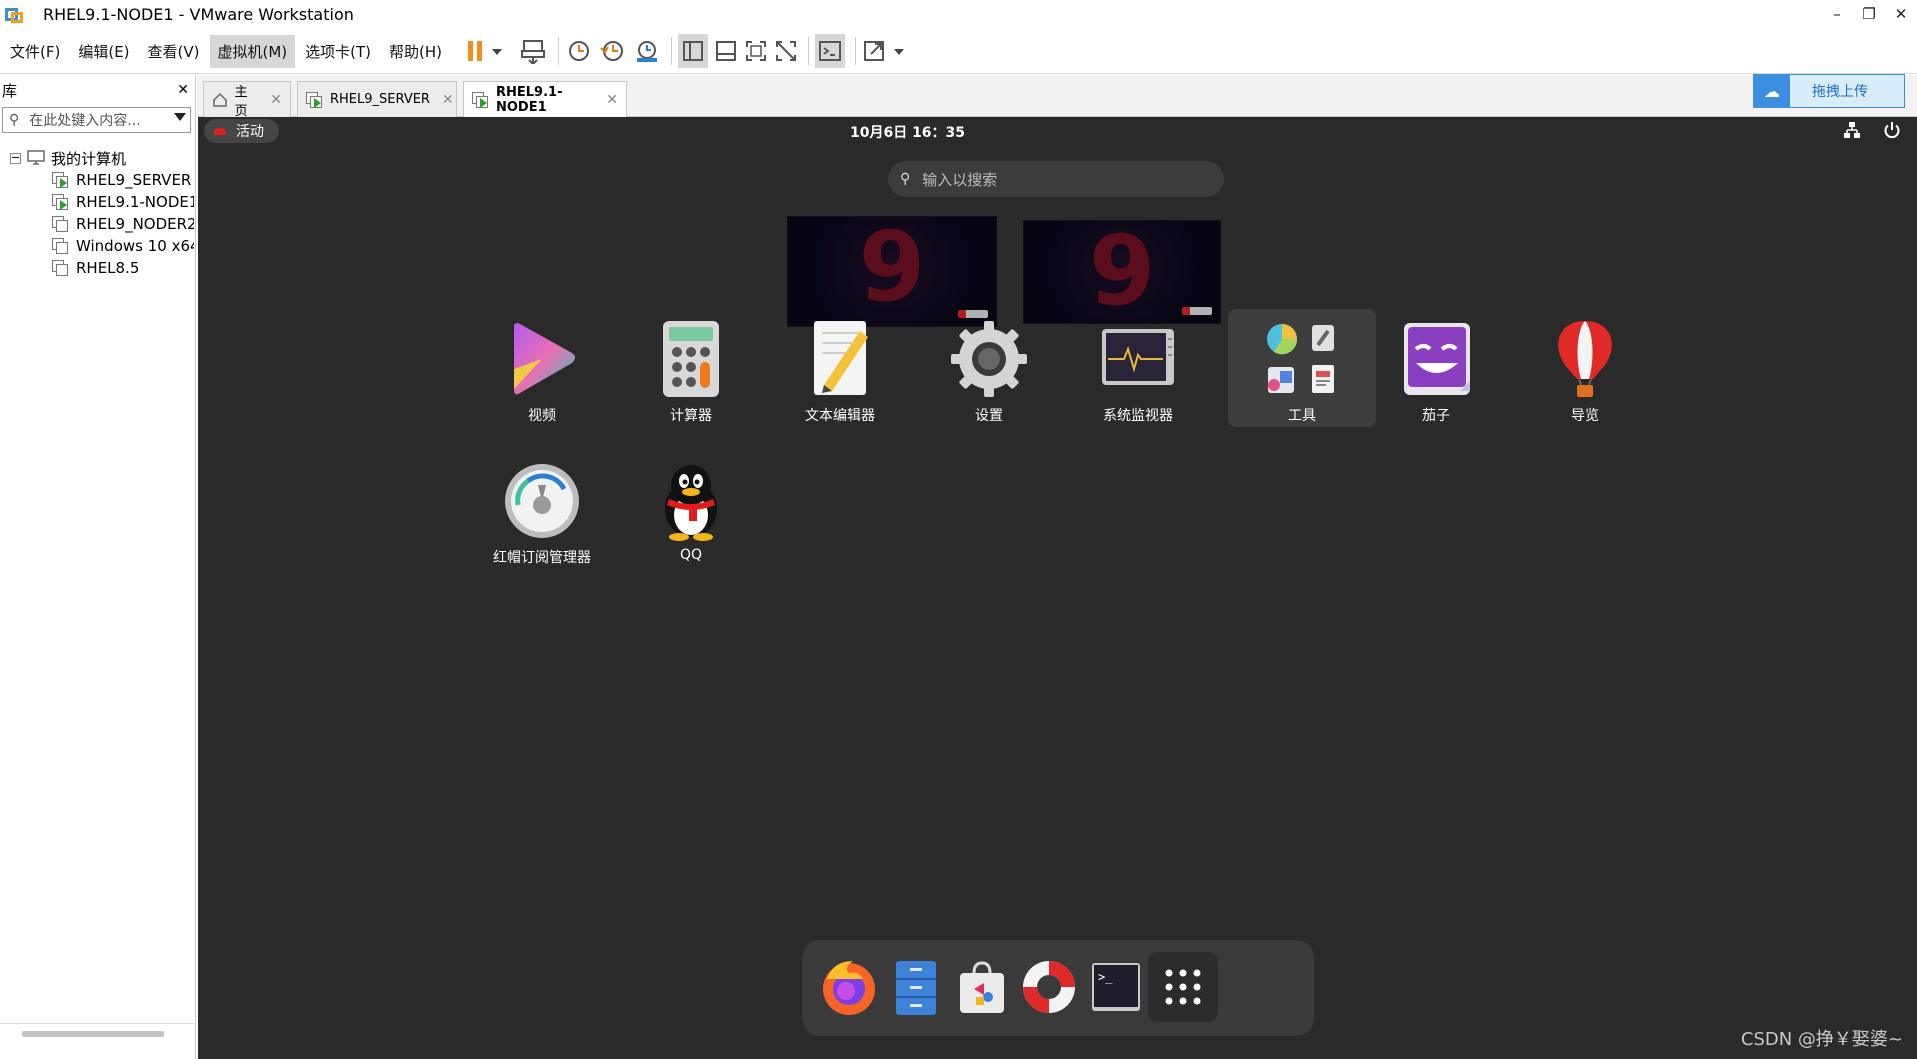  Describe the element at coordinates (884, 51) in the screenshot. I see `stretch-guest-button` at that location.